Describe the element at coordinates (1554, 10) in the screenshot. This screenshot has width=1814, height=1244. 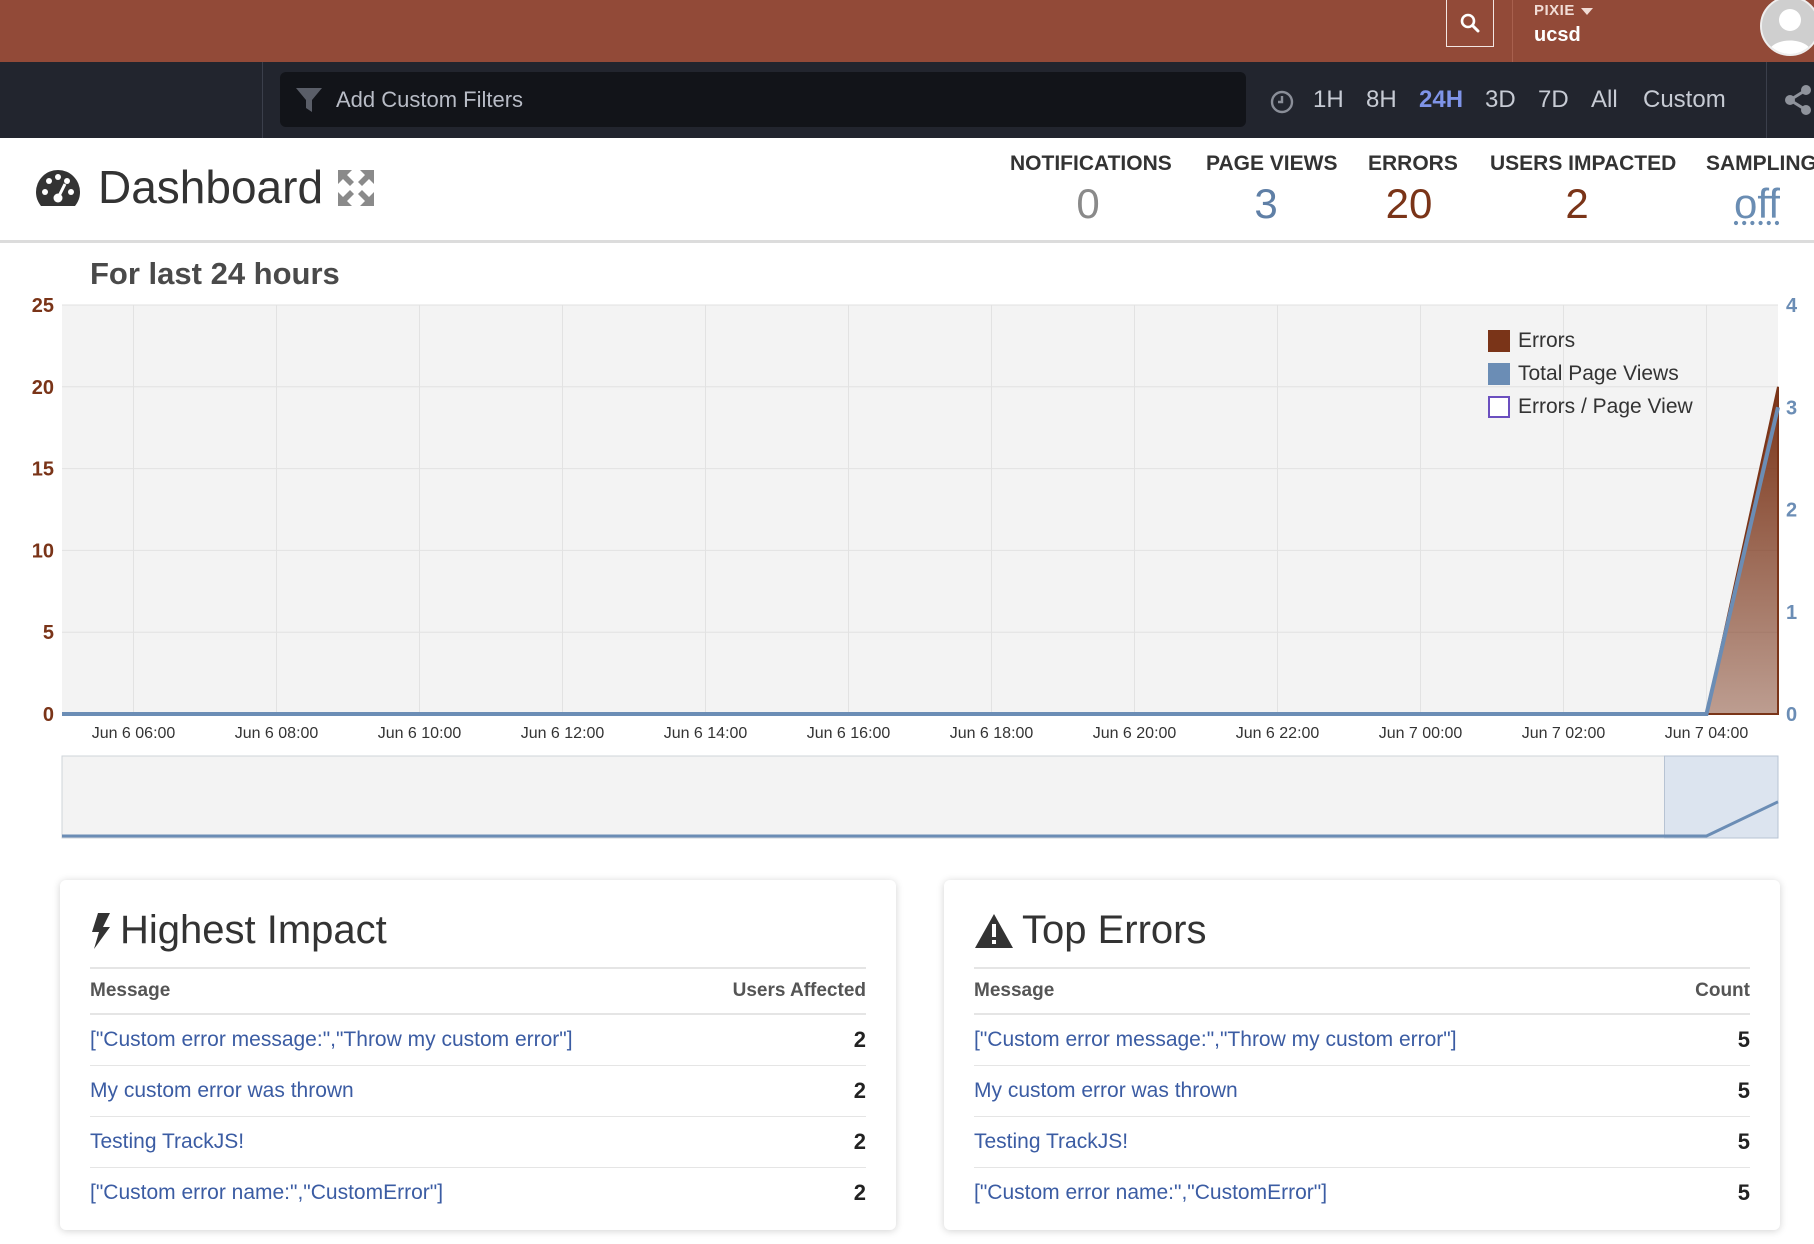
I see `org-switcher-label: PIXIE` at that location.